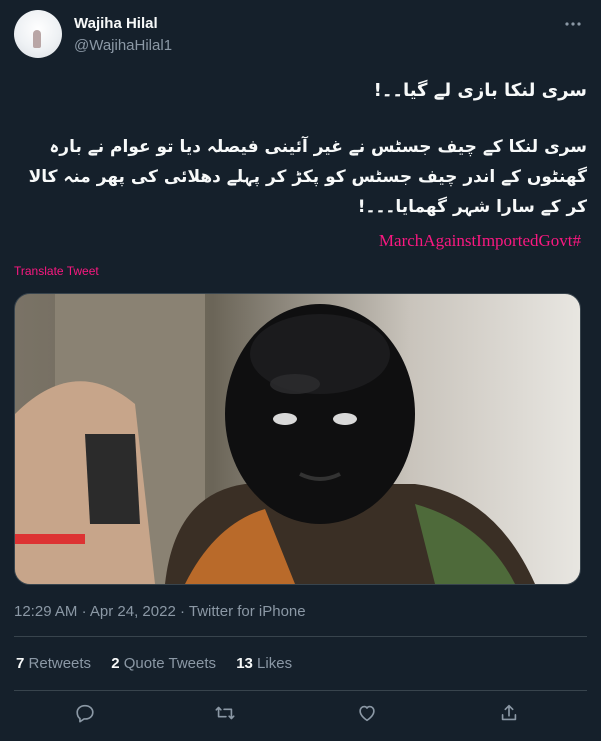 Image resolution: width=601 pixels, height=741 pixels. I want to click on tweet-date: Apr 24, 2022, so click(133, 611).